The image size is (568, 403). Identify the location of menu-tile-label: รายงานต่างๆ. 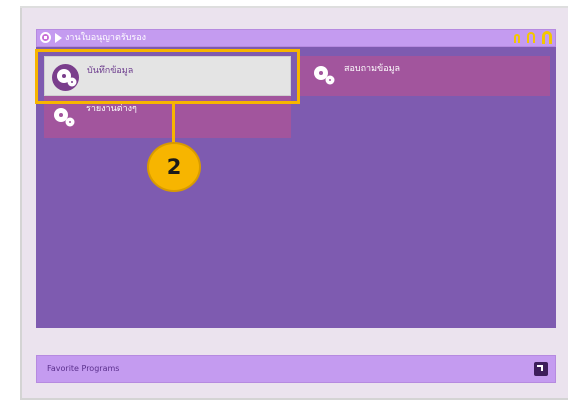
(111, 109).